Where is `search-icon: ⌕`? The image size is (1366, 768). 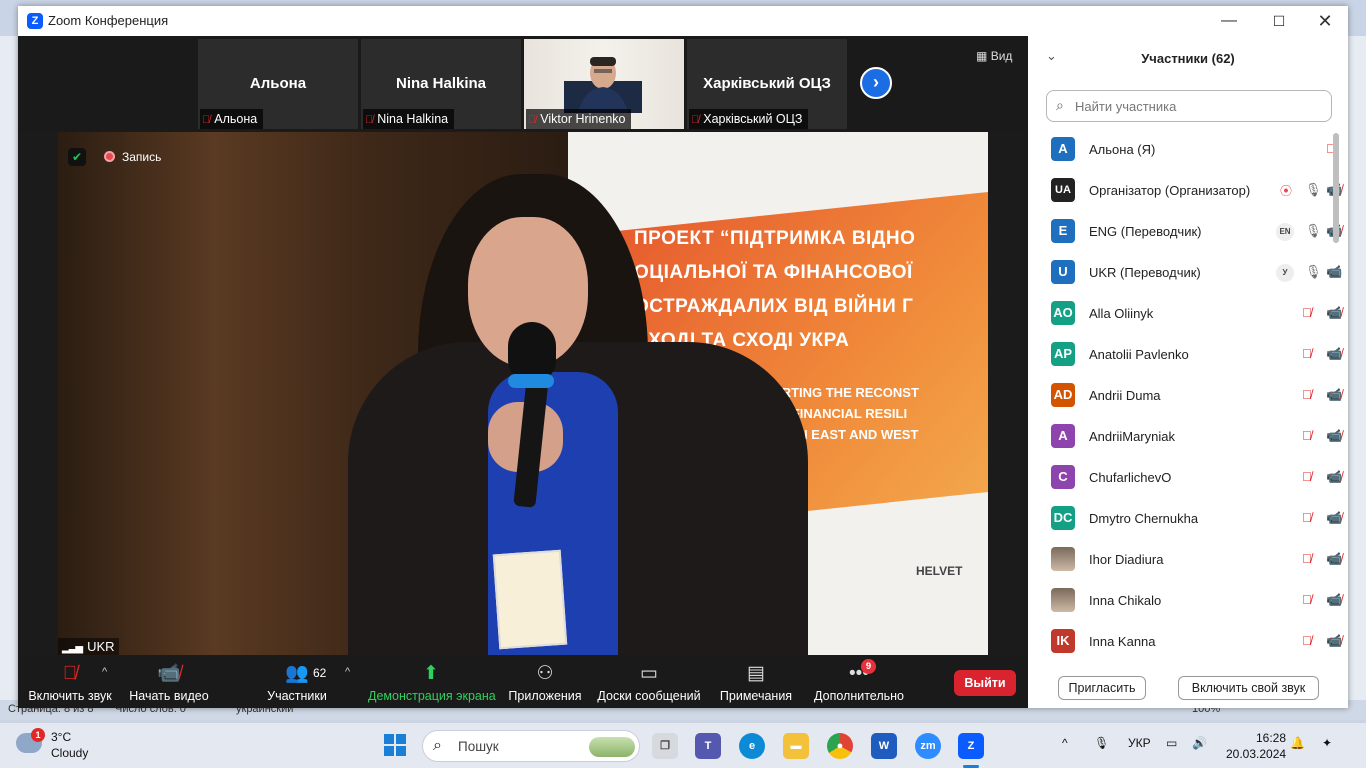
search-icon: ⌕ is located at coordinates (437, 745).